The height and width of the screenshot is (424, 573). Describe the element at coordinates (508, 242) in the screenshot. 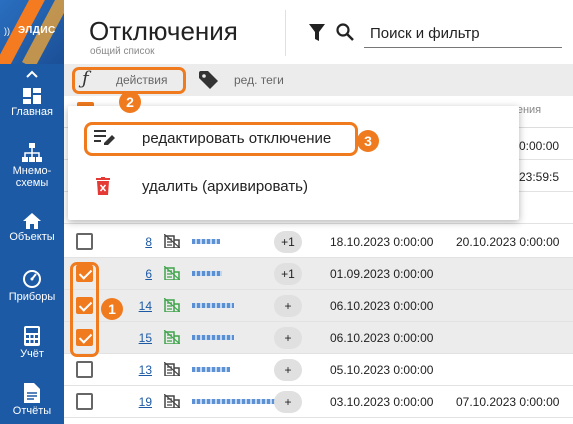

I see `row-end-date: 20.10.2023 0:00:00` at that location.